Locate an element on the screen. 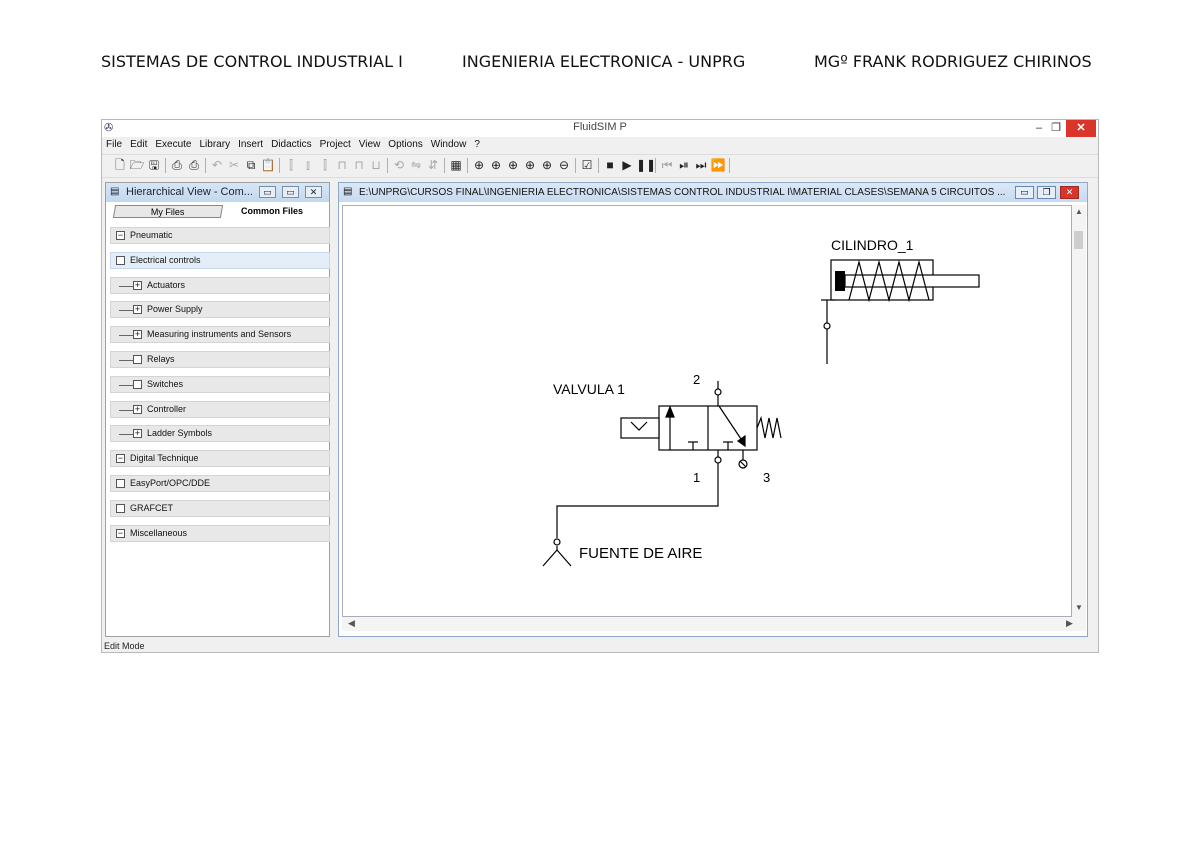  cylinder-symbol is located at coordinates (900, 311).